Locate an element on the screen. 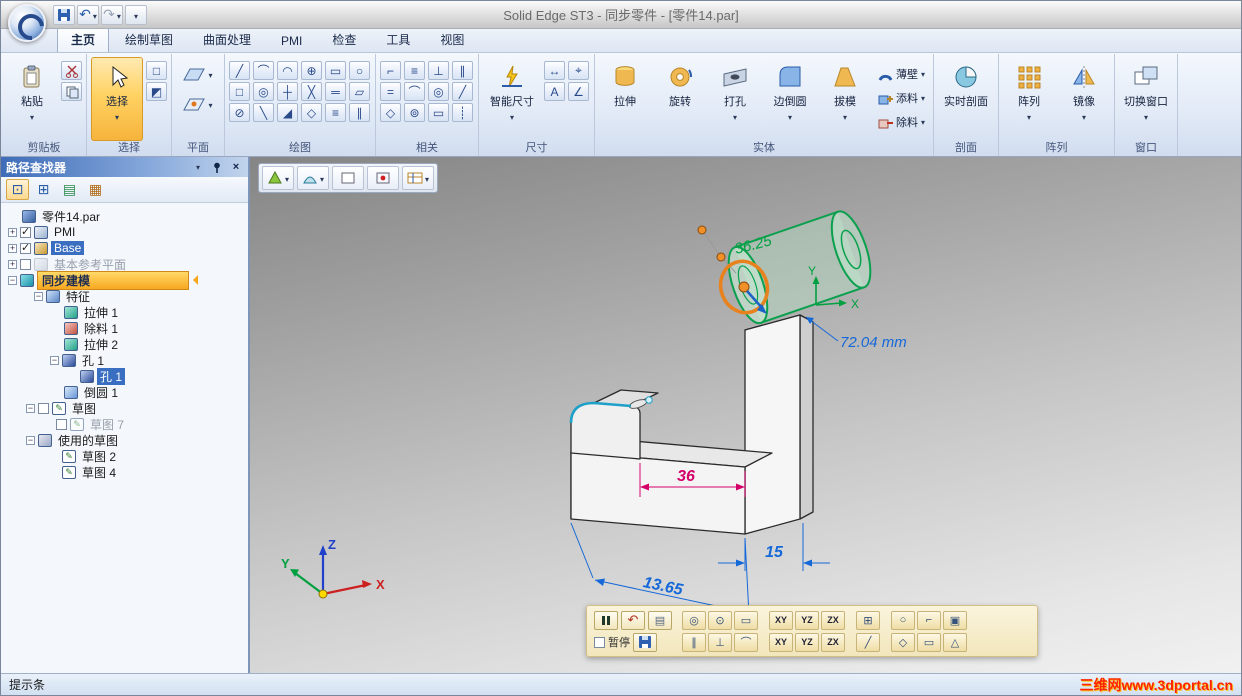 This screenshot has height=696, width=1242. quickbar-select-mode-button is located at coordinates (278, 178).